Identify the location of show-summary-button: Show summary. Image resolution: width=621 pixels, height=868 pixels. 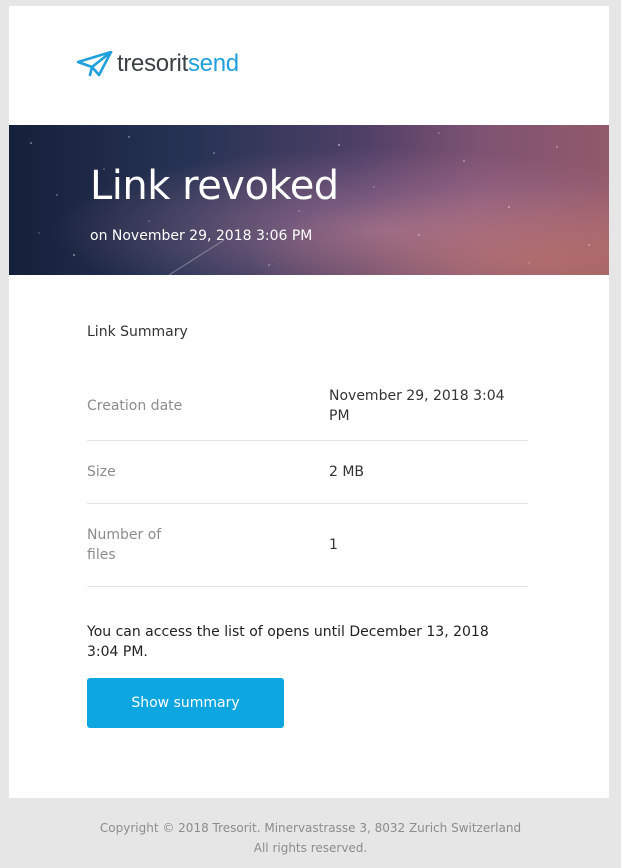
(185, 703).